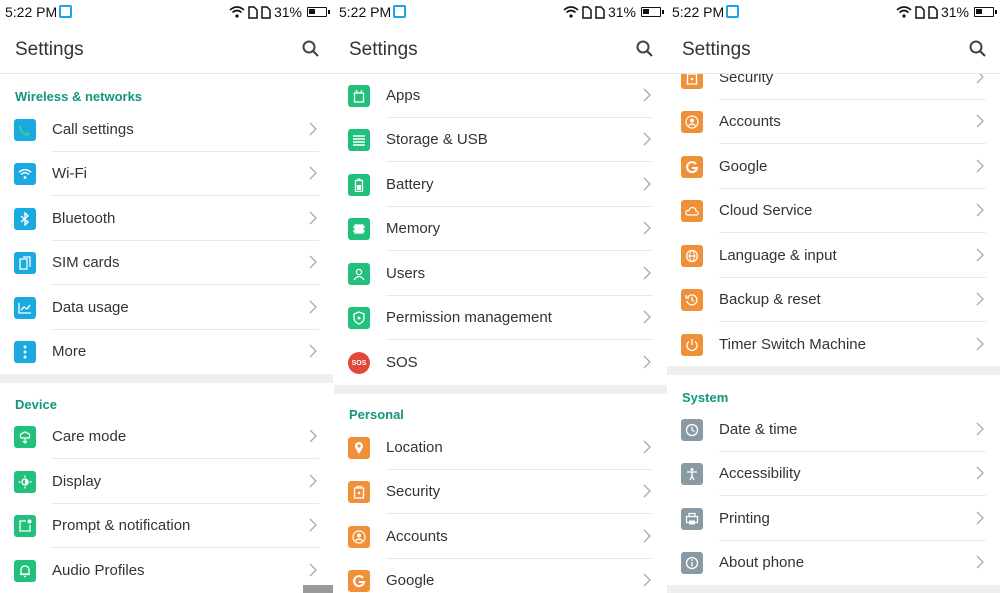  What do you see at coordinates (359, 363) in the screenshot?
I see `sos-icon: SOS` at bounding box center [359, 363].